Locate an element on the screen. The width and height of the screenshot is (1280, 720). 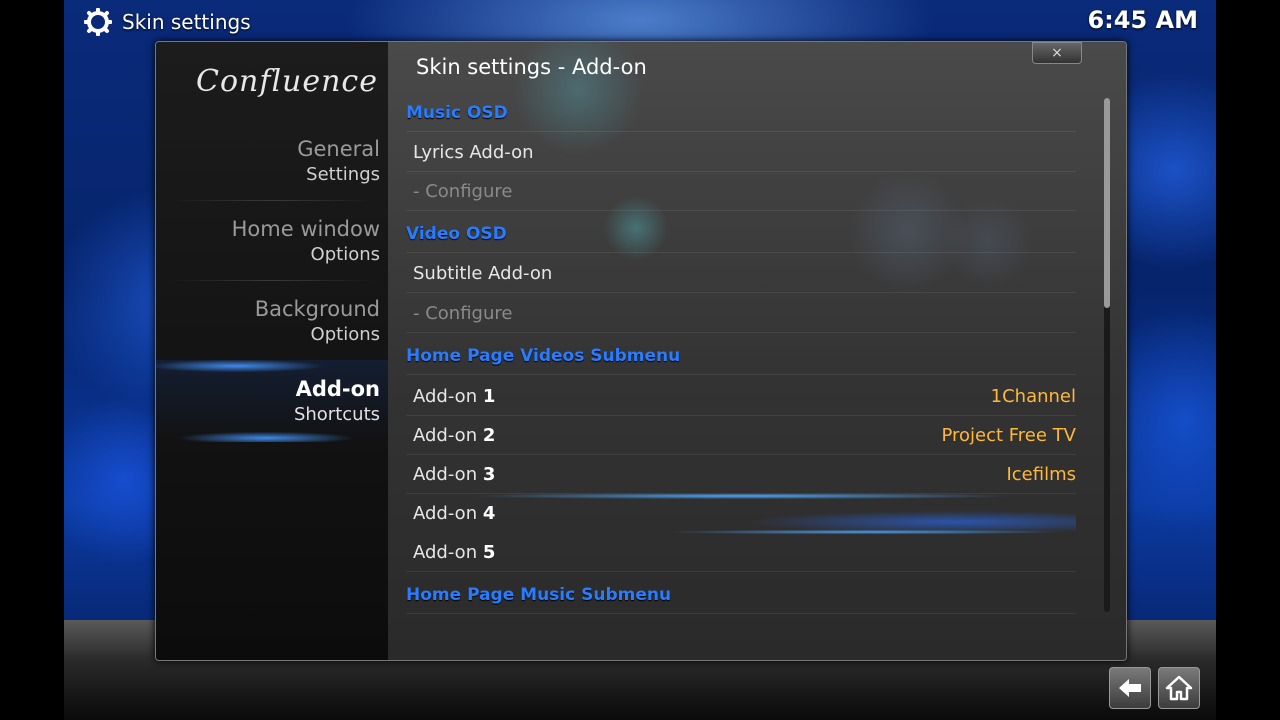
close-button: × is located at coordinates (1057, 53).